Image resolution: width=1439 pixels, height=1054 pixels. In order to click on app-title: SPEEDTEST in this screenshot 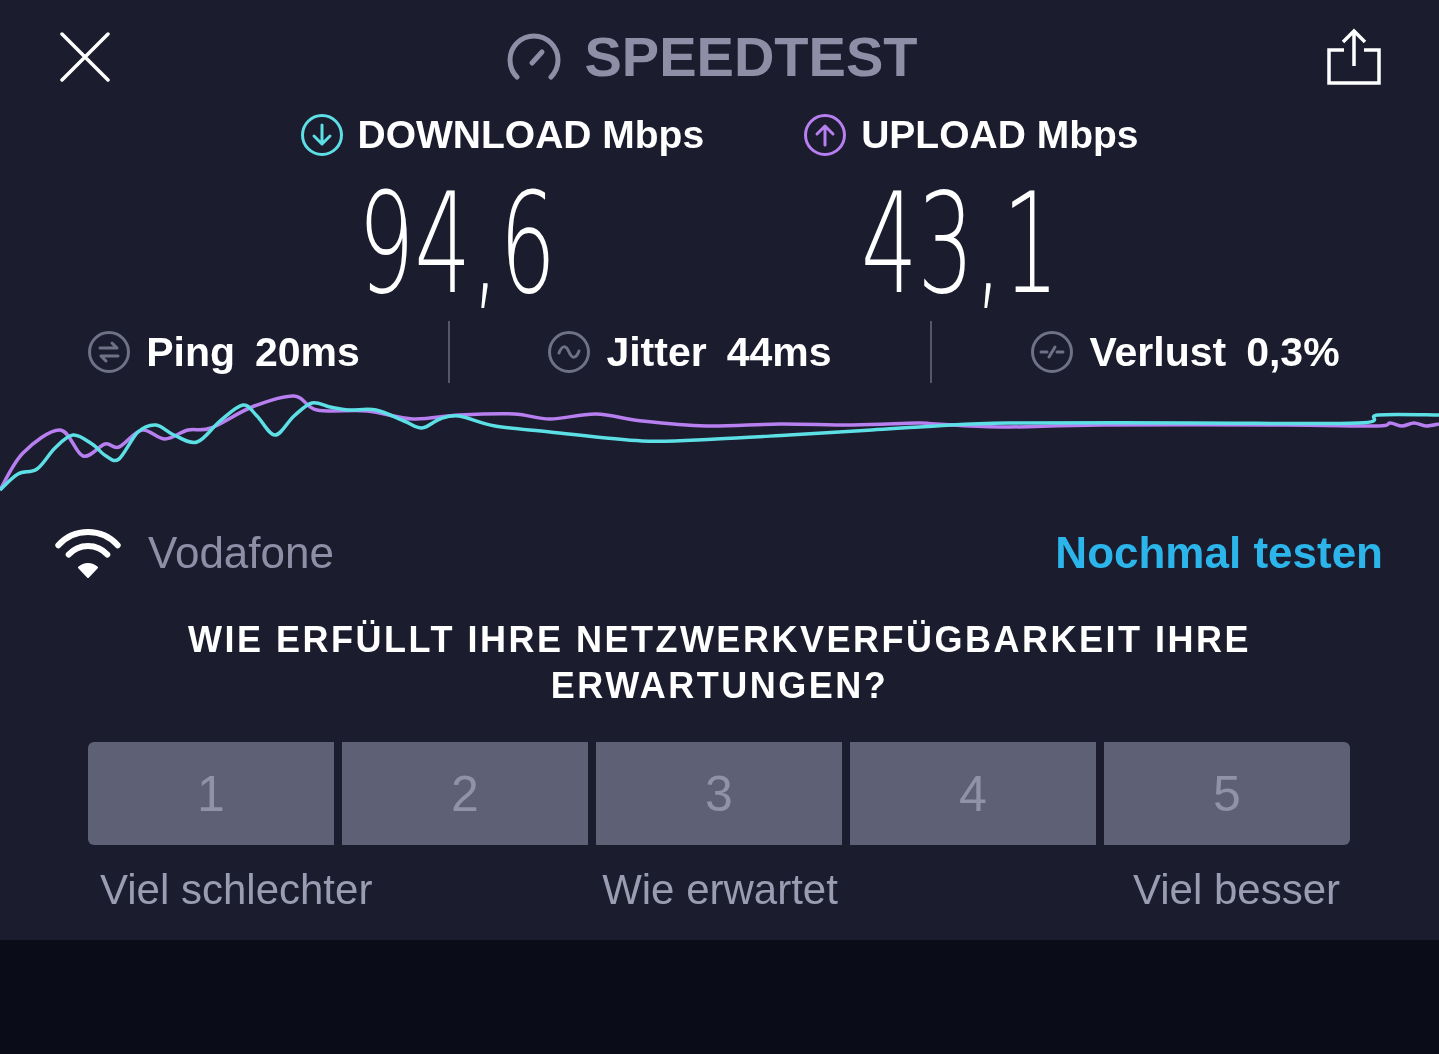, I will do `click(751, 56)`.